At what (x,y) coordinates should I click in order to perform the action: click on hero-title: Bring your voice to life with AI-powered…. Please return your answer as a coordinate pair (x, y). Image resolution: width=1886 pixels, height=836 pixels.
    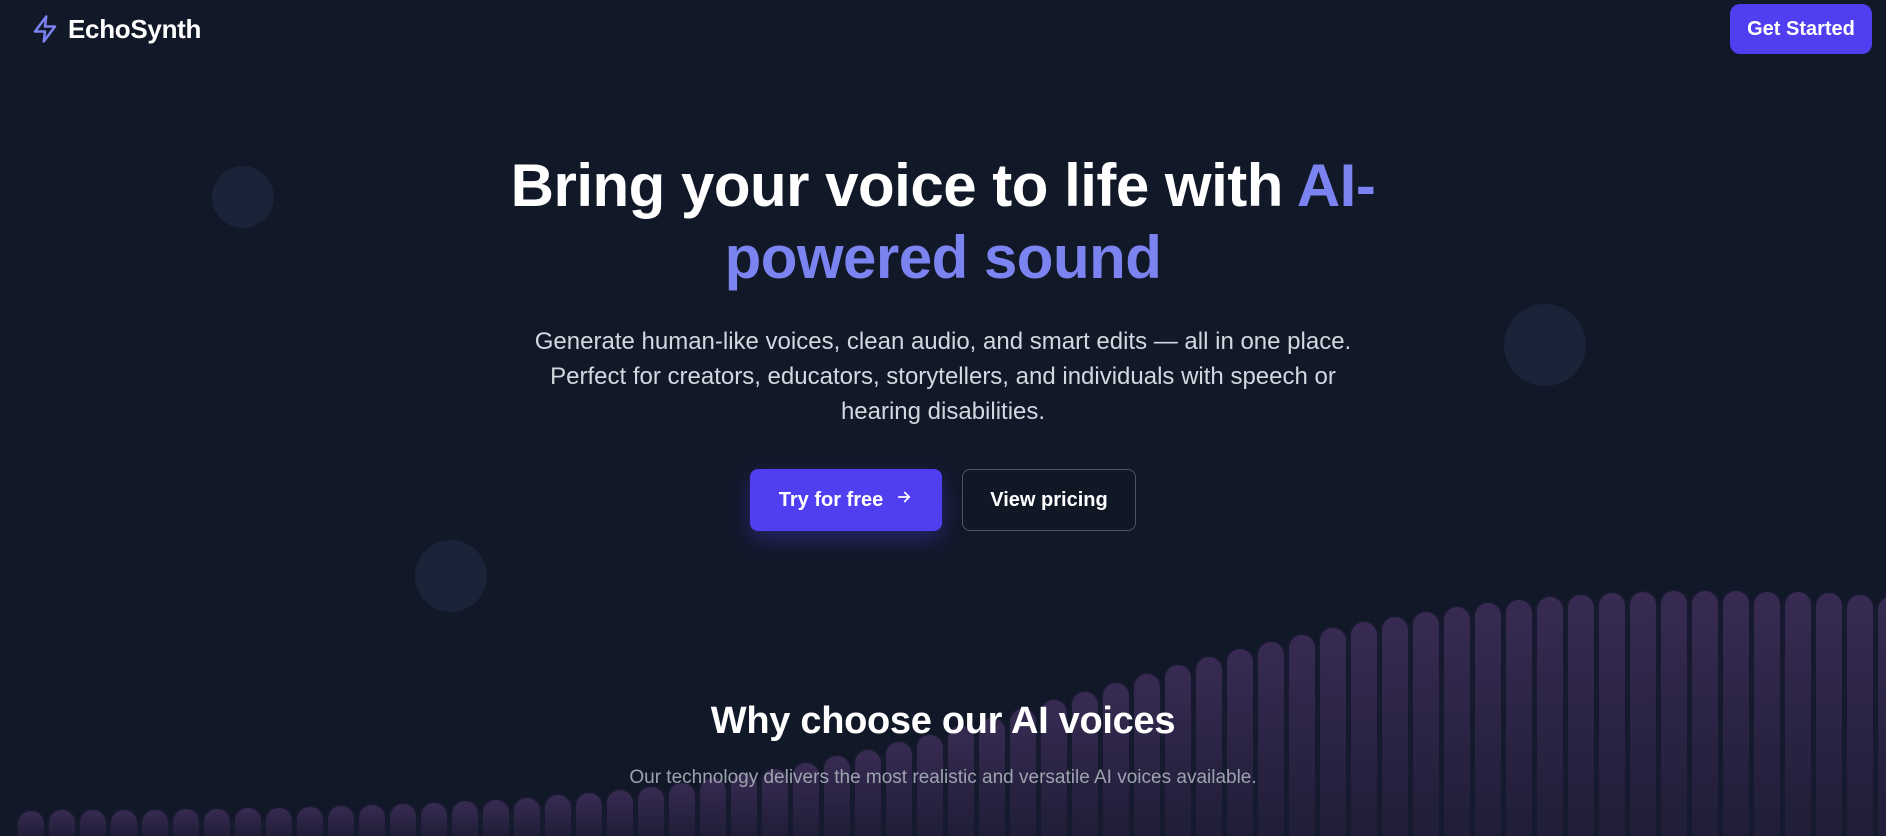
    Looking at the image, I should click on (943, 222).